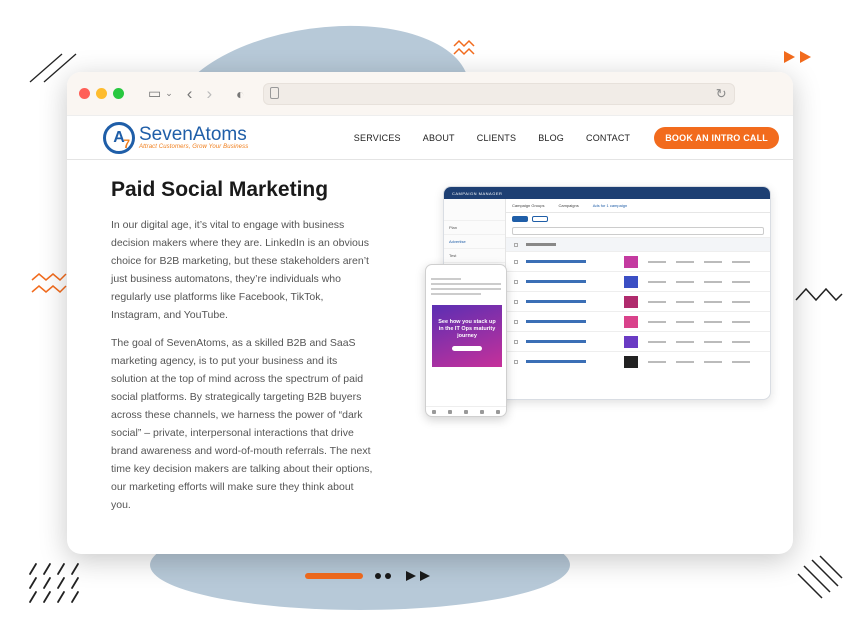  Describe the element at coordinates (474, 210) in the screenshot. I see `account-block` at that location.